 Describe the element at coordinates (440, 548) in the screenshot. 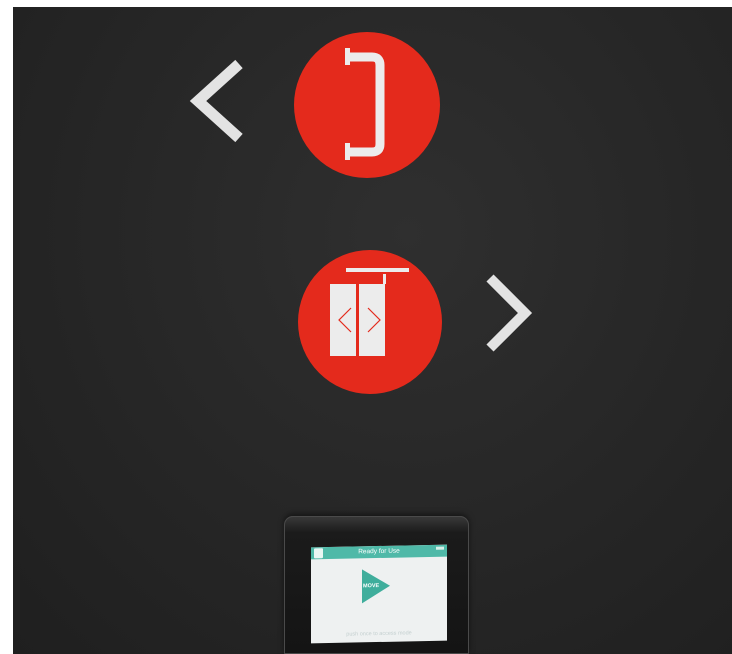

I see `signal-icon` at that location.